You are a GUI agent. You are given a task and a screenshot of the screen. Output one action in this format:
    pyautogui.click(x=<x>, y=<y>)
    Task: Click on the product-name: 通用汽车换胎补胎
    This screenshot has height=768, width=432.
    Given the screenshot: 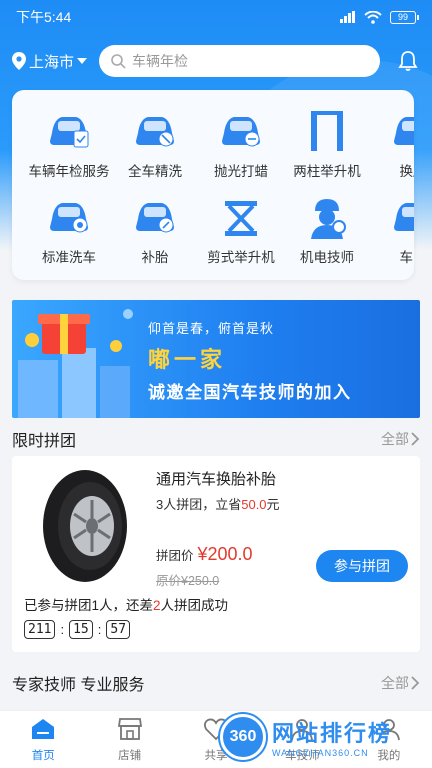 What is the action you would take?
    pyautogui.click(x=216, y=479)
    